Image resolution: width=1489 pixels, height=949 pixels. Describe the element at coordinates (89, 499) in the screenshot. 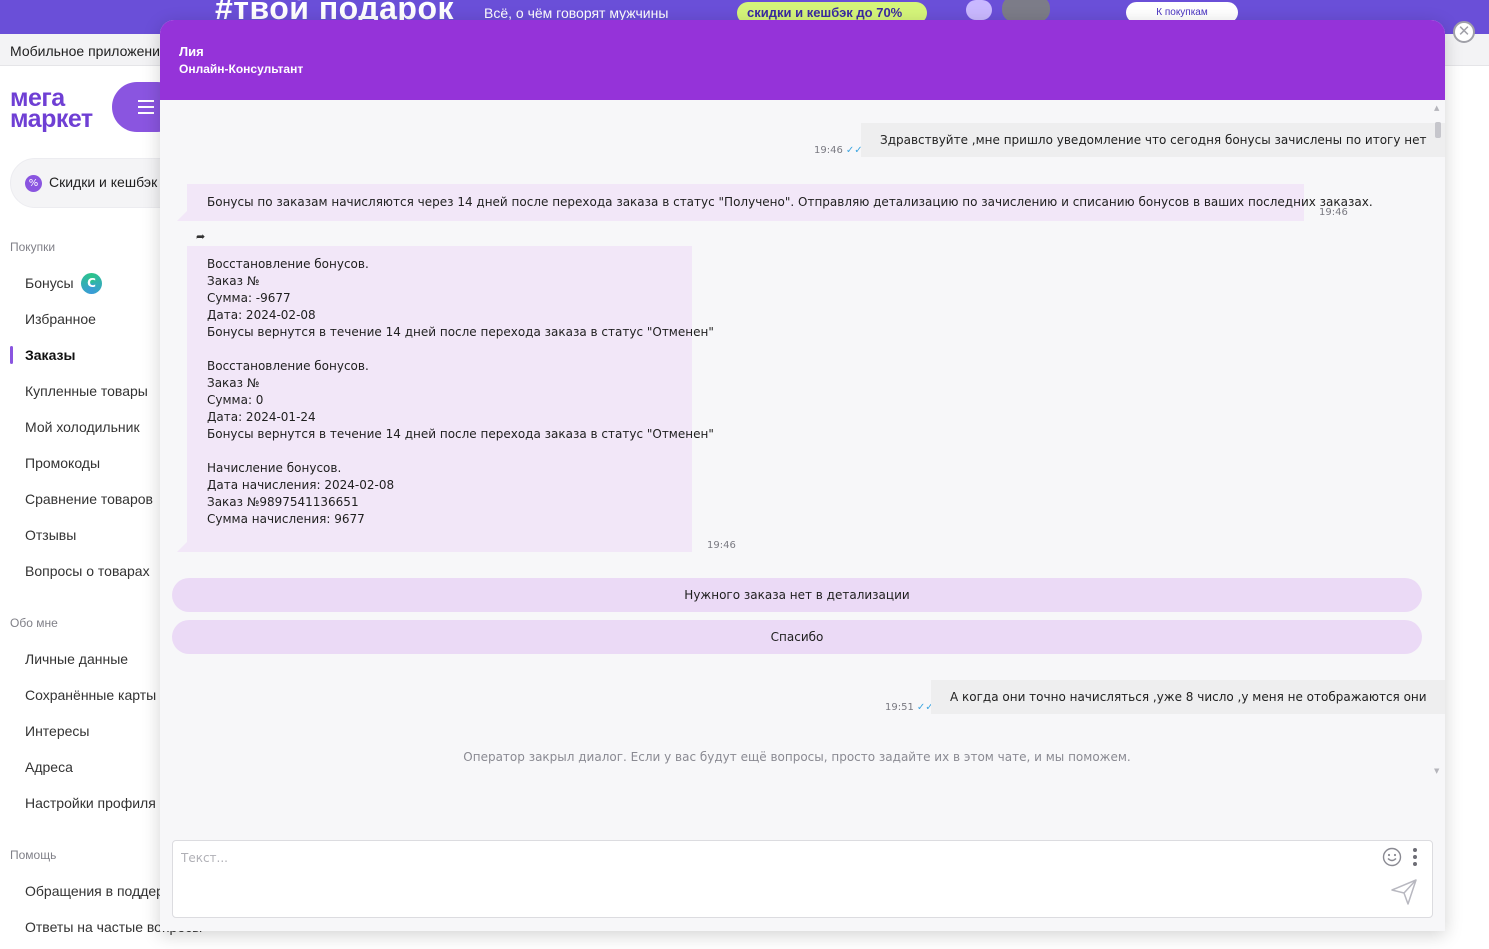

I see `sidebar-item-compare: Сравнение товаров` at that location.